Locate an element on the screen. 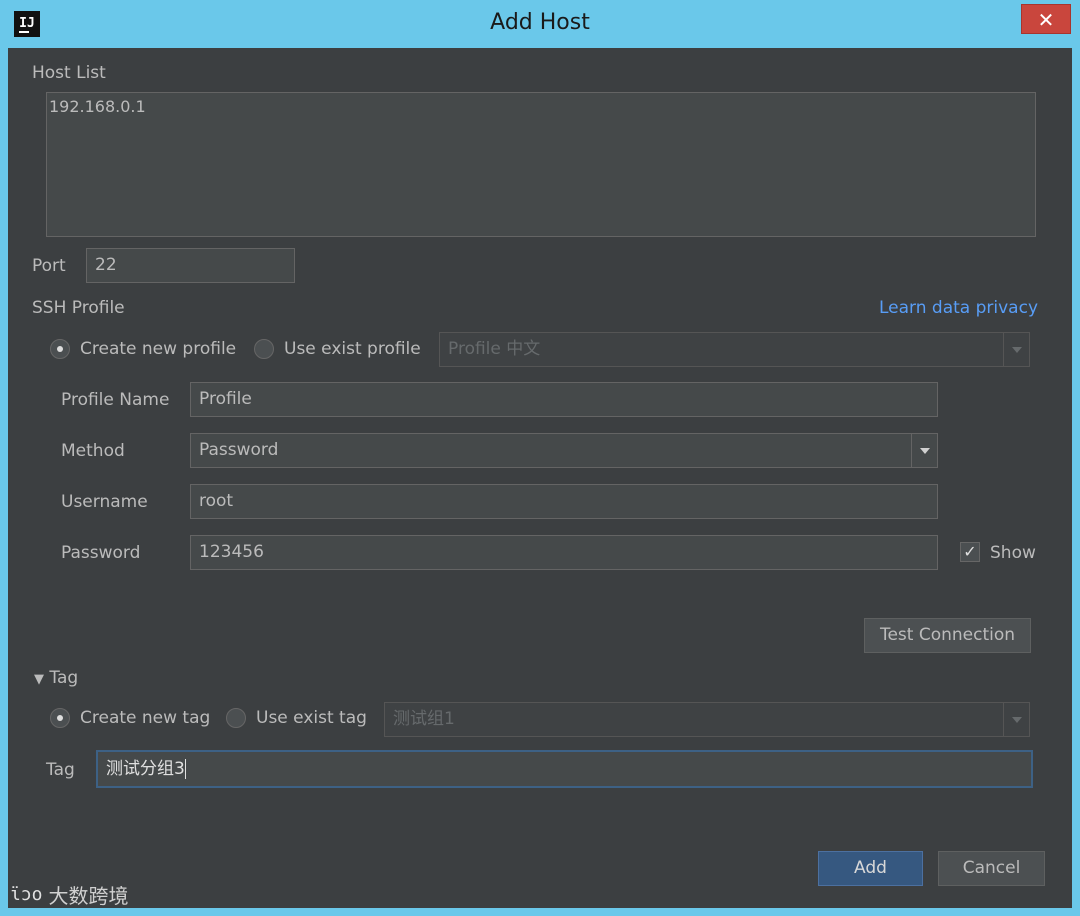 The image size is (1080, 916). username-label: Username is located at coordinates (104, 502).